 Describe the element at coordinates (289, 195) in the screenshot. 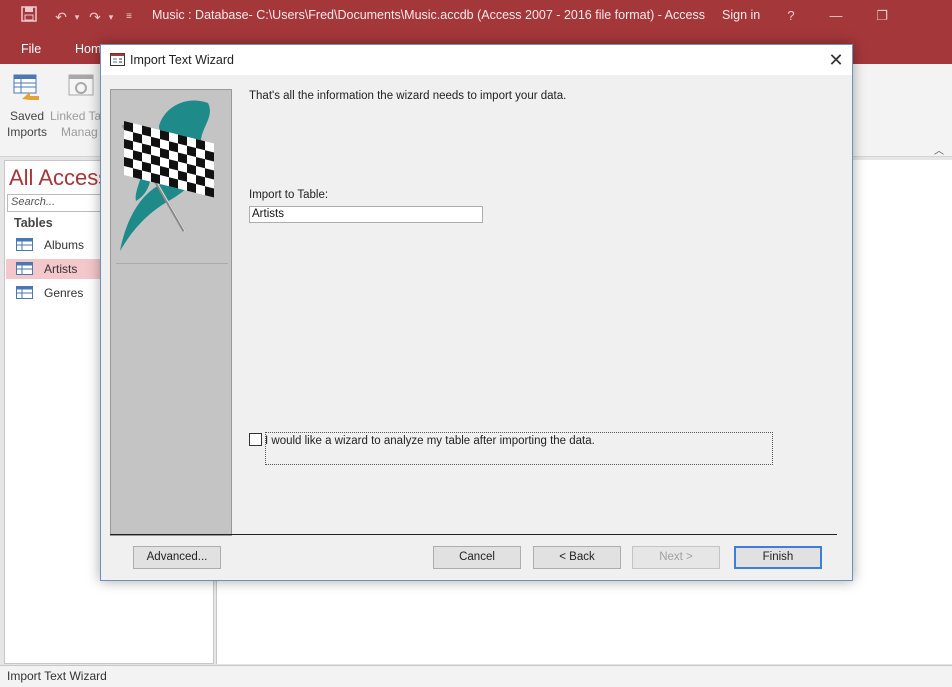

I see `import-to-table-label: Import to Table:` at that location.